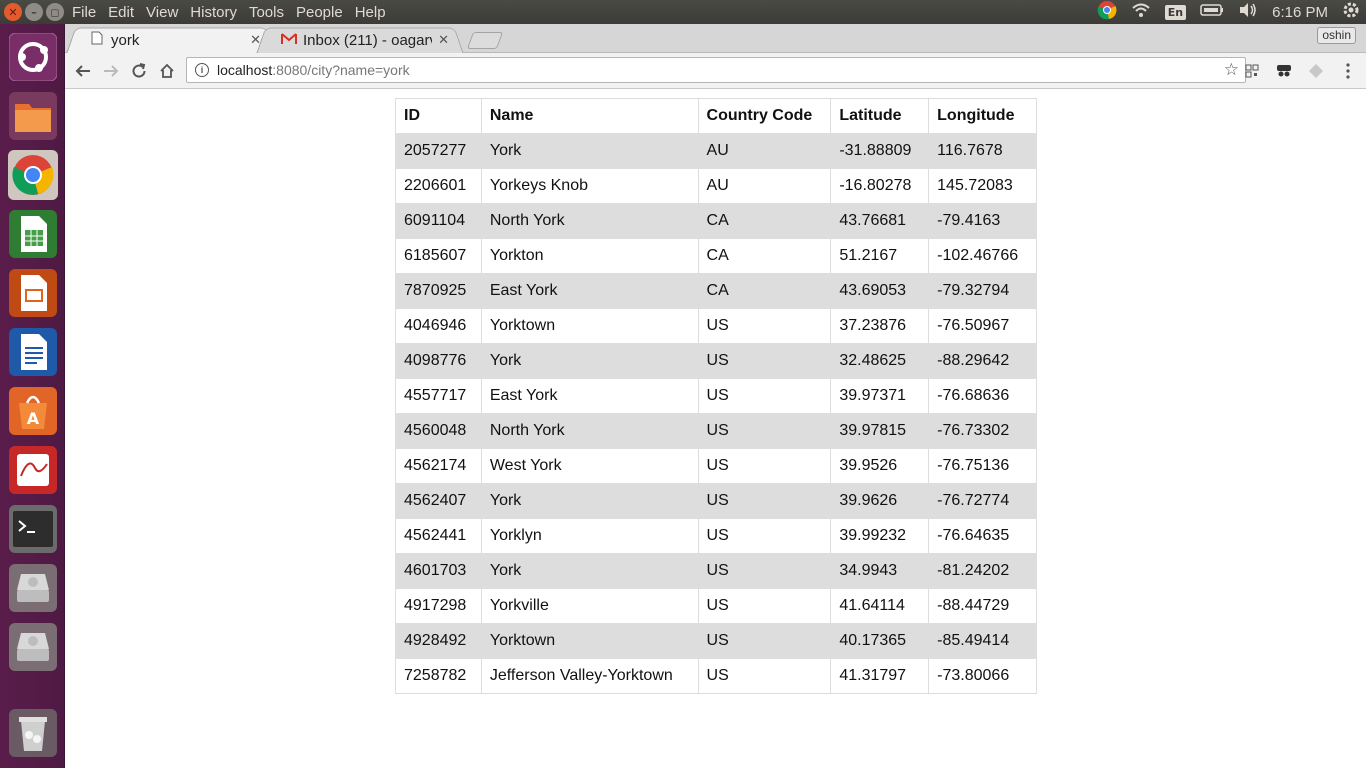 This screenshot has width=1366, height=768. I want to click on volume-icon, so click(1248, 12).